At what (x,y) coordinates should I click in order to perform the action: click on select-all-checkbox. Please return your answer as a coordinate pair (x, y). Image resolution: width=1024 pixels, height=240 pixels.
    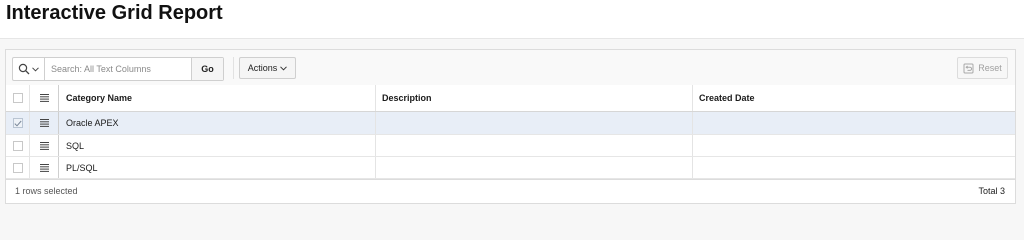
    Looking at the image, I should click on (17, 98).